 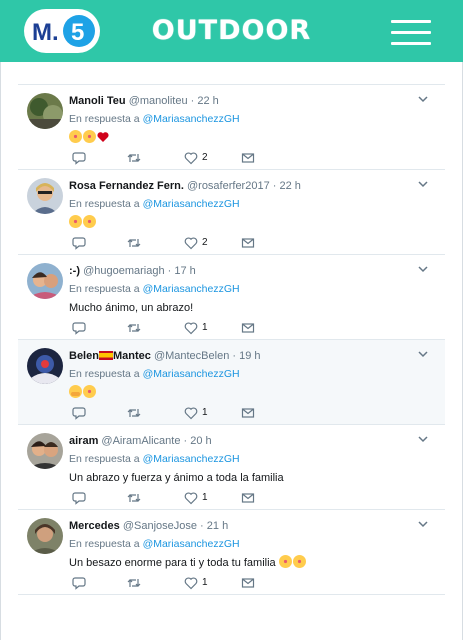 What do you see at coordinates (191, 243) in the screenshot?
I see `heart-icon` at bounding box center [191, 243].